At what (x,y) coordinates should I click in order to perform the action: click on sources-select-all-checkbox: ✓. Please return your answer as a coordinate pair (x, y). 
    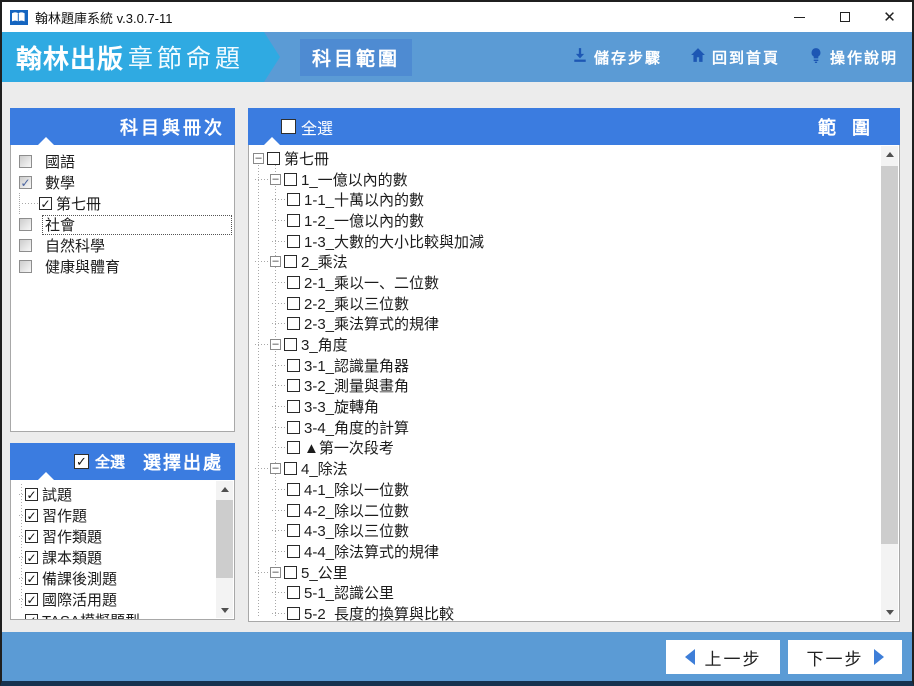
    Looking at the image, I should click on (81, 461).